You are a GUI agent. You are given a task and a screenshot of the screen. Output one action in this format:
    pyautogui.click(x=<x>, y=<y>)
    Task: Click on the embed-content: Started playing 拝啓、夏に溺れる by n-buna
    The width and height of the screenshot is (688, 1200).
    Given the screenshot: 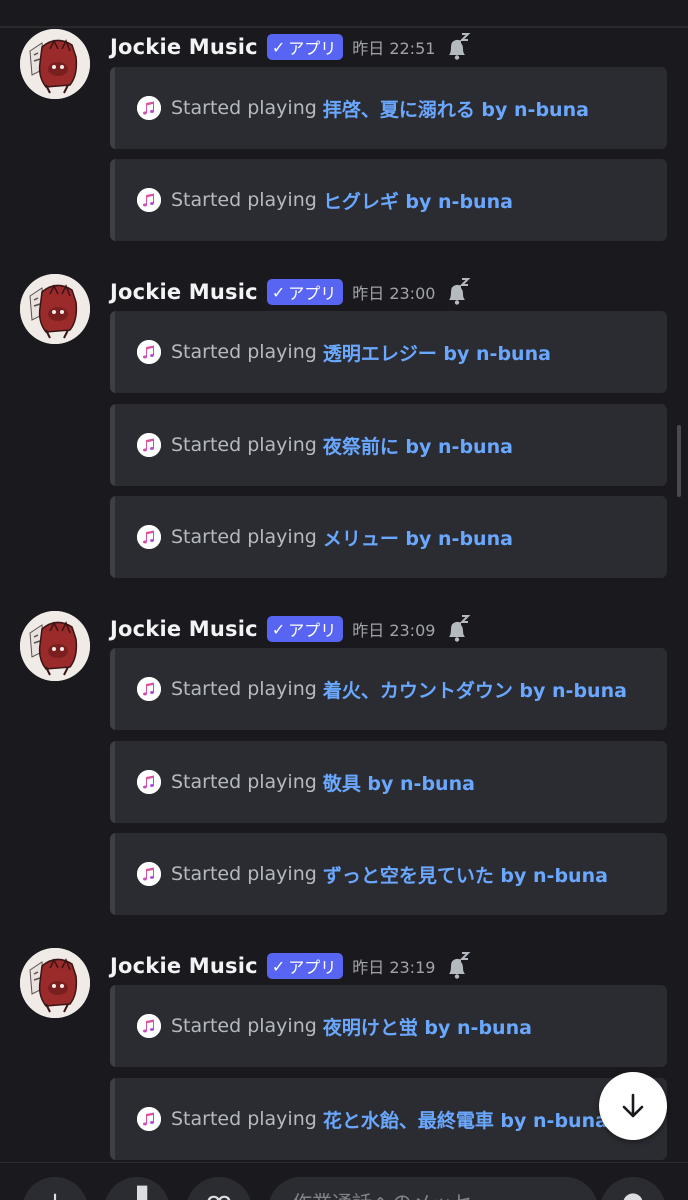 What is the action you would take?
    pyautogui.click(x=397, y=108)
    